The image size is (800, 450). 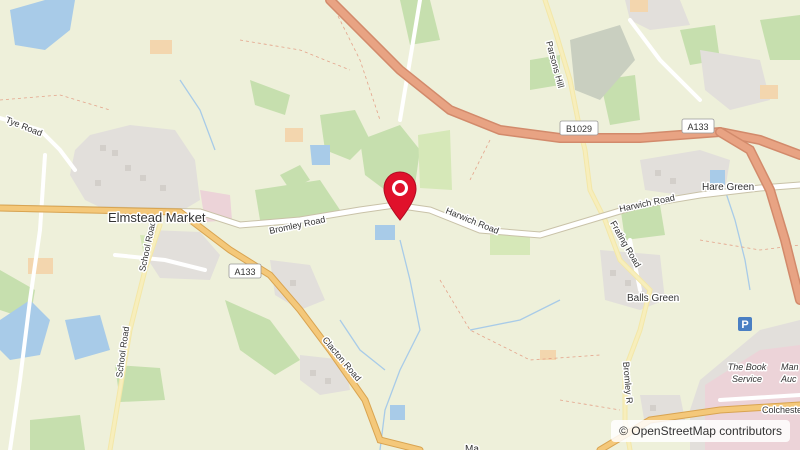 I want to click on parking-icon: P, so click(x=745, y=324).